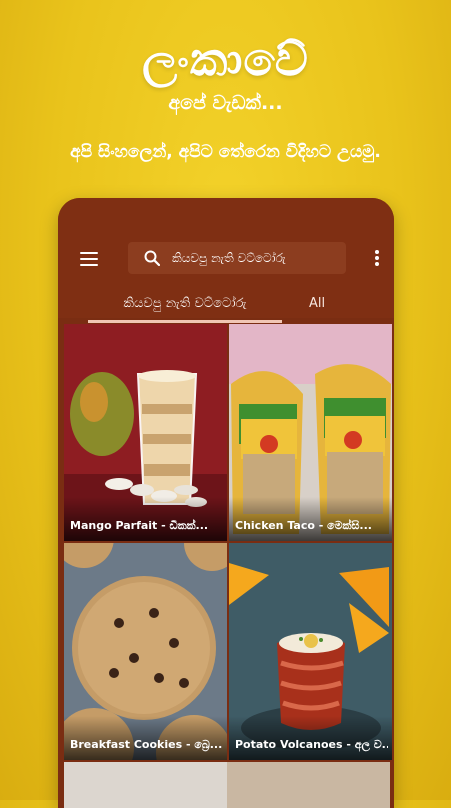 This screenshot has width=451, height=808. Describe the element at coordinates (256, 258) in the screenshot. I see `search-input` at that location.